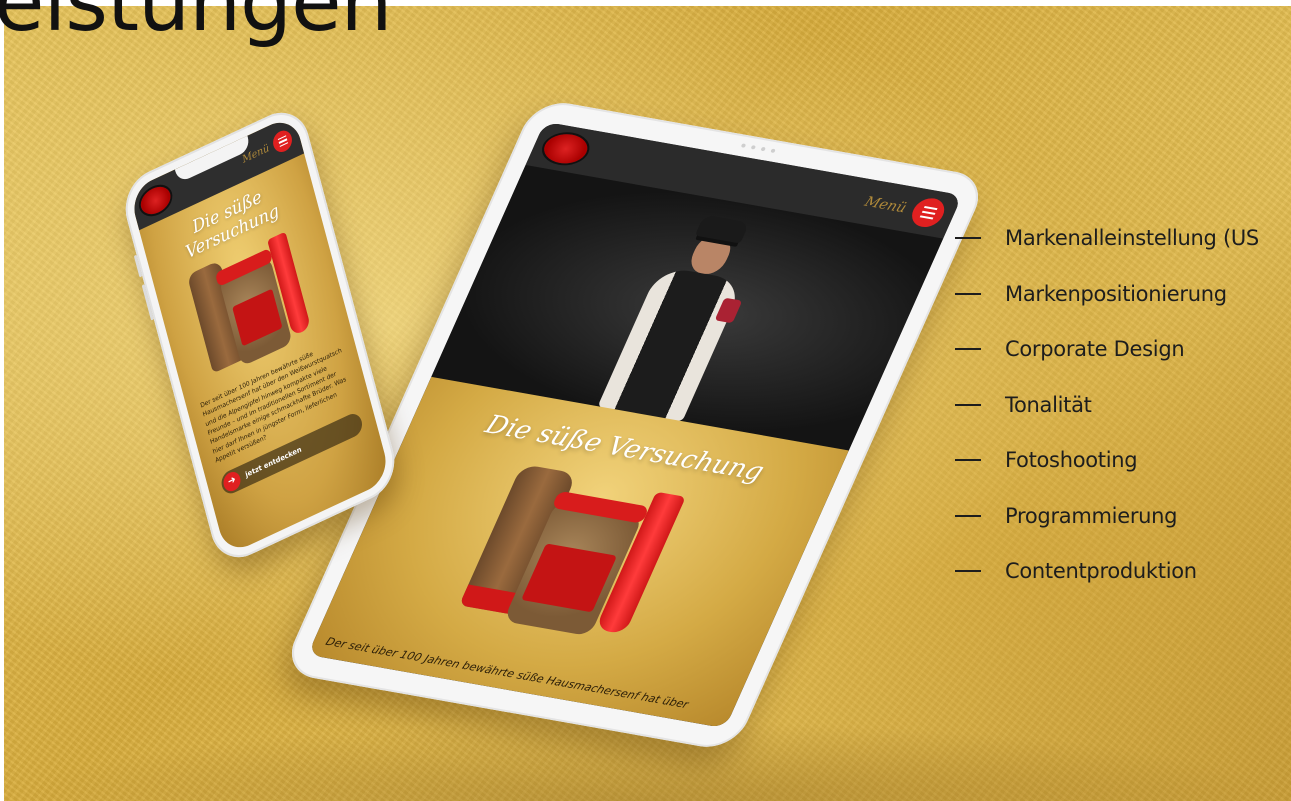 The height and width of the screenshot is (801, 1291). Describe the element at coordinates (1132, 238) in the screenshot. I see `service-label: Markenalleinstellung (US` at that location.